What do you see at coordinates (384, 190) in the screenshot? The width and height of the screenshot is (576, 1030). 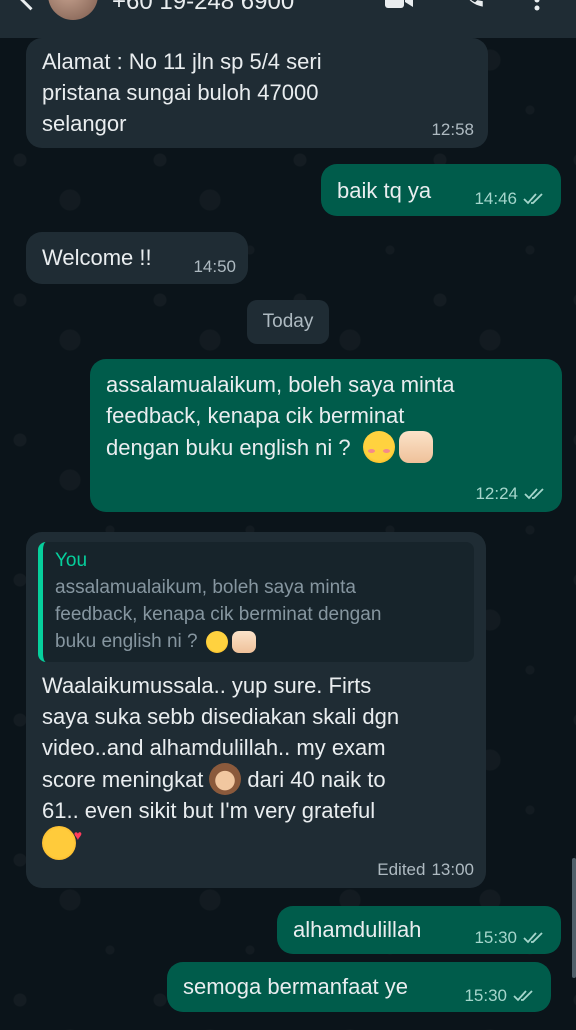 I see `message-text: baik tq ya` at bounding box center [384, 190].